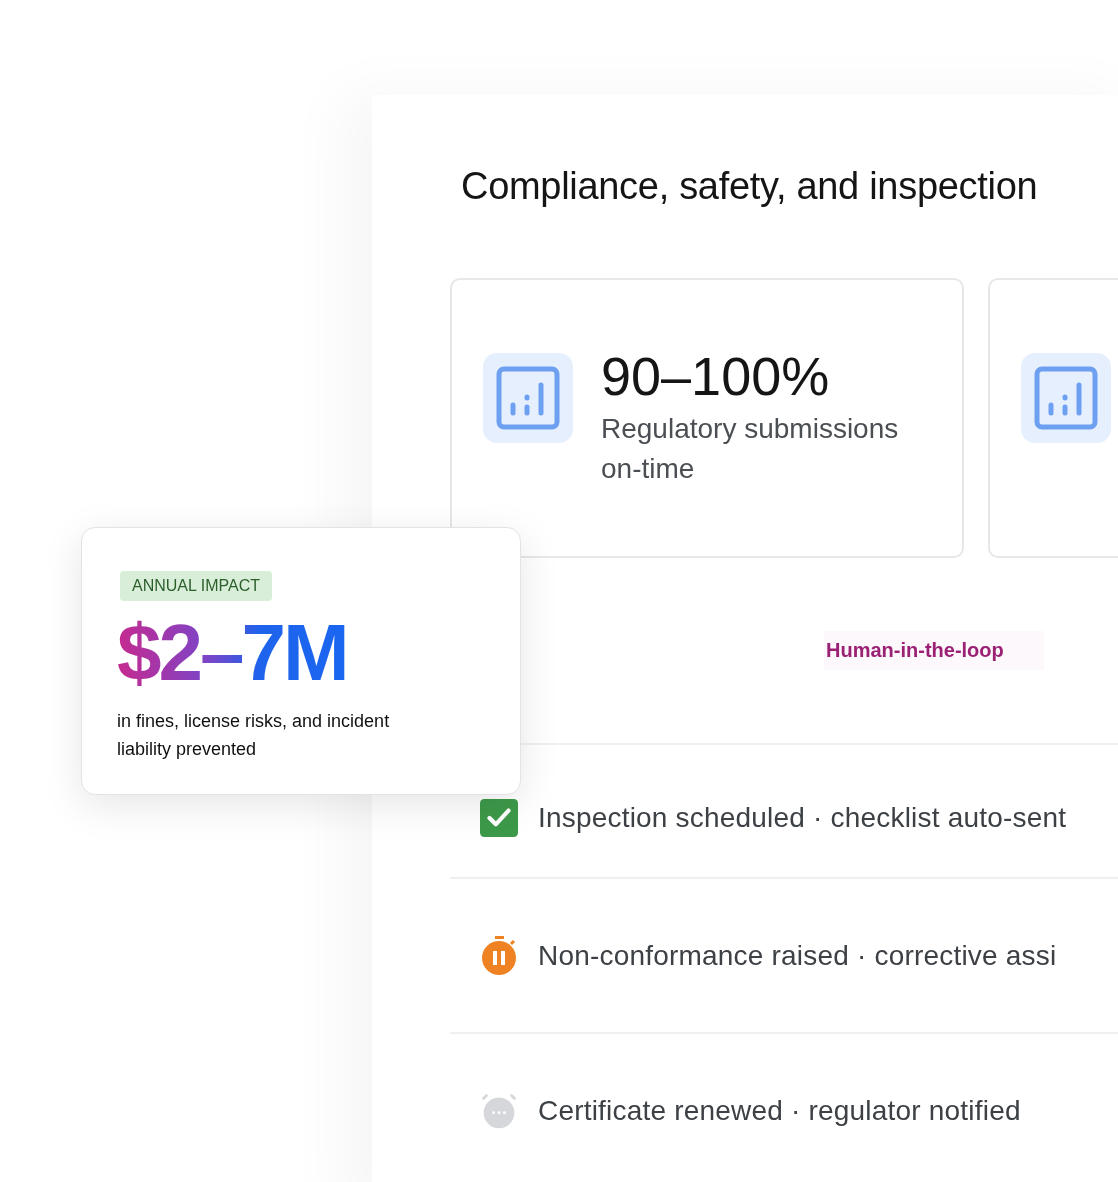  Describe the element at coordinates (934, 650) in the screenshot. I see `mode-tag: Human-in-the-loop` at that location.